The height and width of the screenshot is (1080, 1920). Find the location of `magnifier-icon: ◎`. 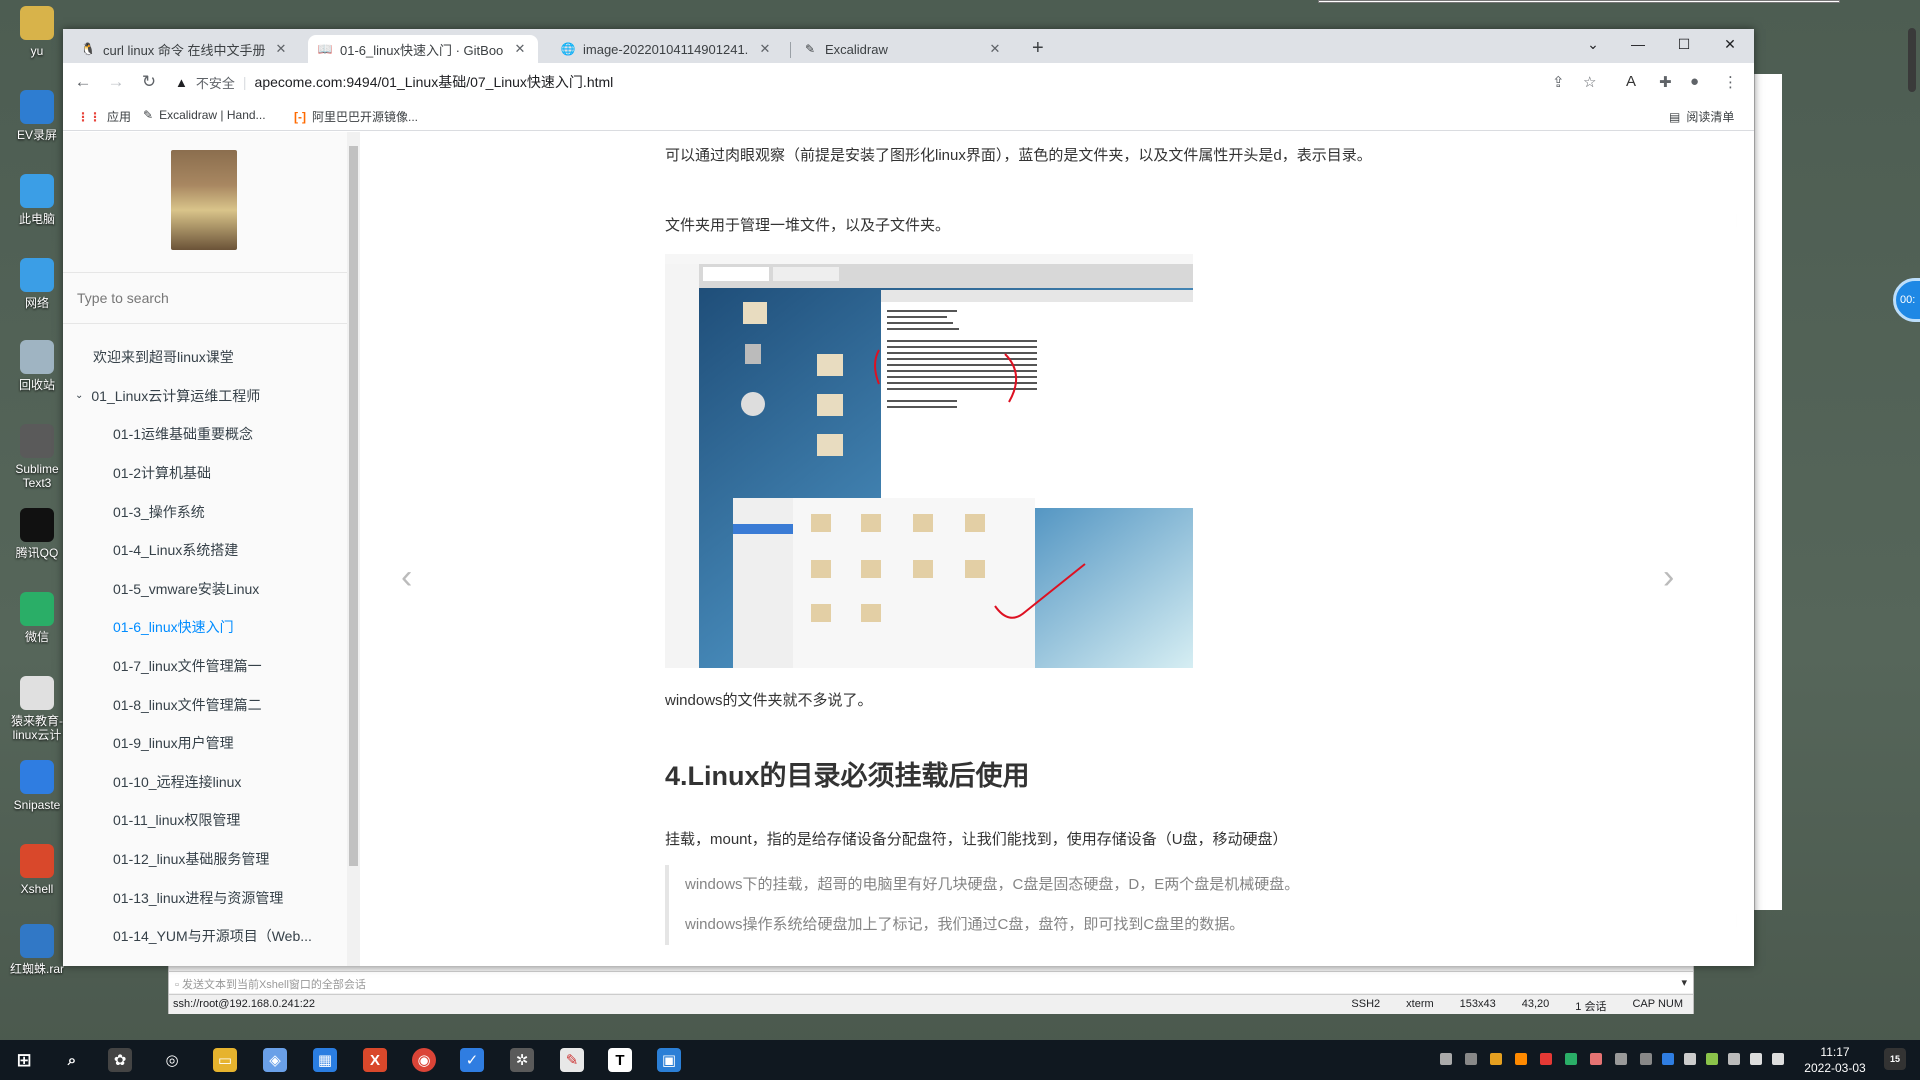

magnifier-icon: ◎ is located at coordinates (172, 1060).